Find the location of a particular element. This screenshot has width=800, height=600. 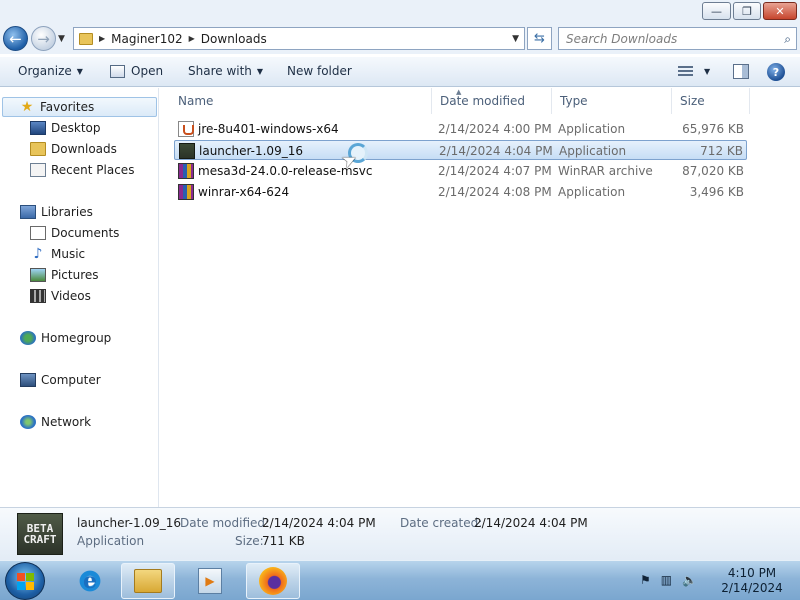

taskbar: e ▶ ⚑ ▥ 🔈 4:10 PM 2/14/2024 is located at coordinates (400, 580).